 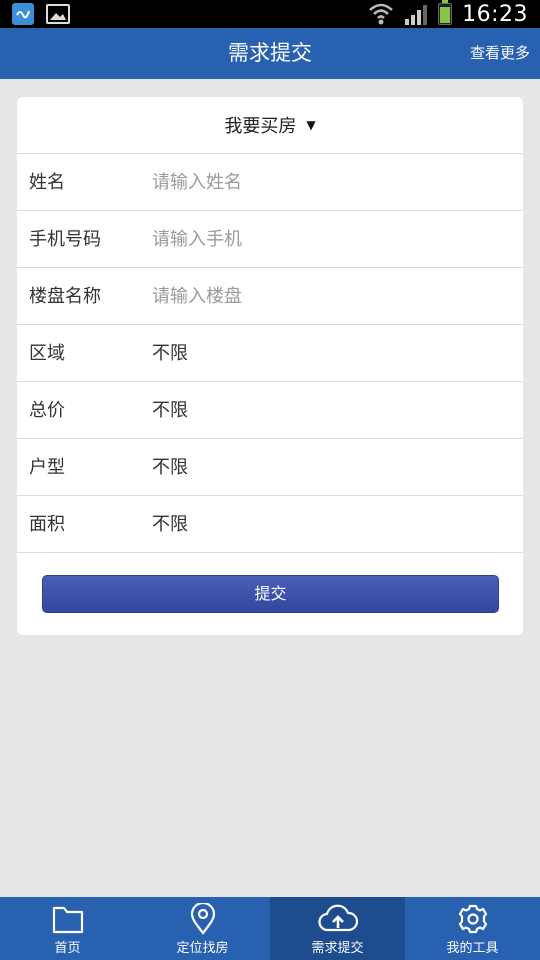 I want to click on phone-field: 手机号码 请输入手机, so click(x=270, y=239).